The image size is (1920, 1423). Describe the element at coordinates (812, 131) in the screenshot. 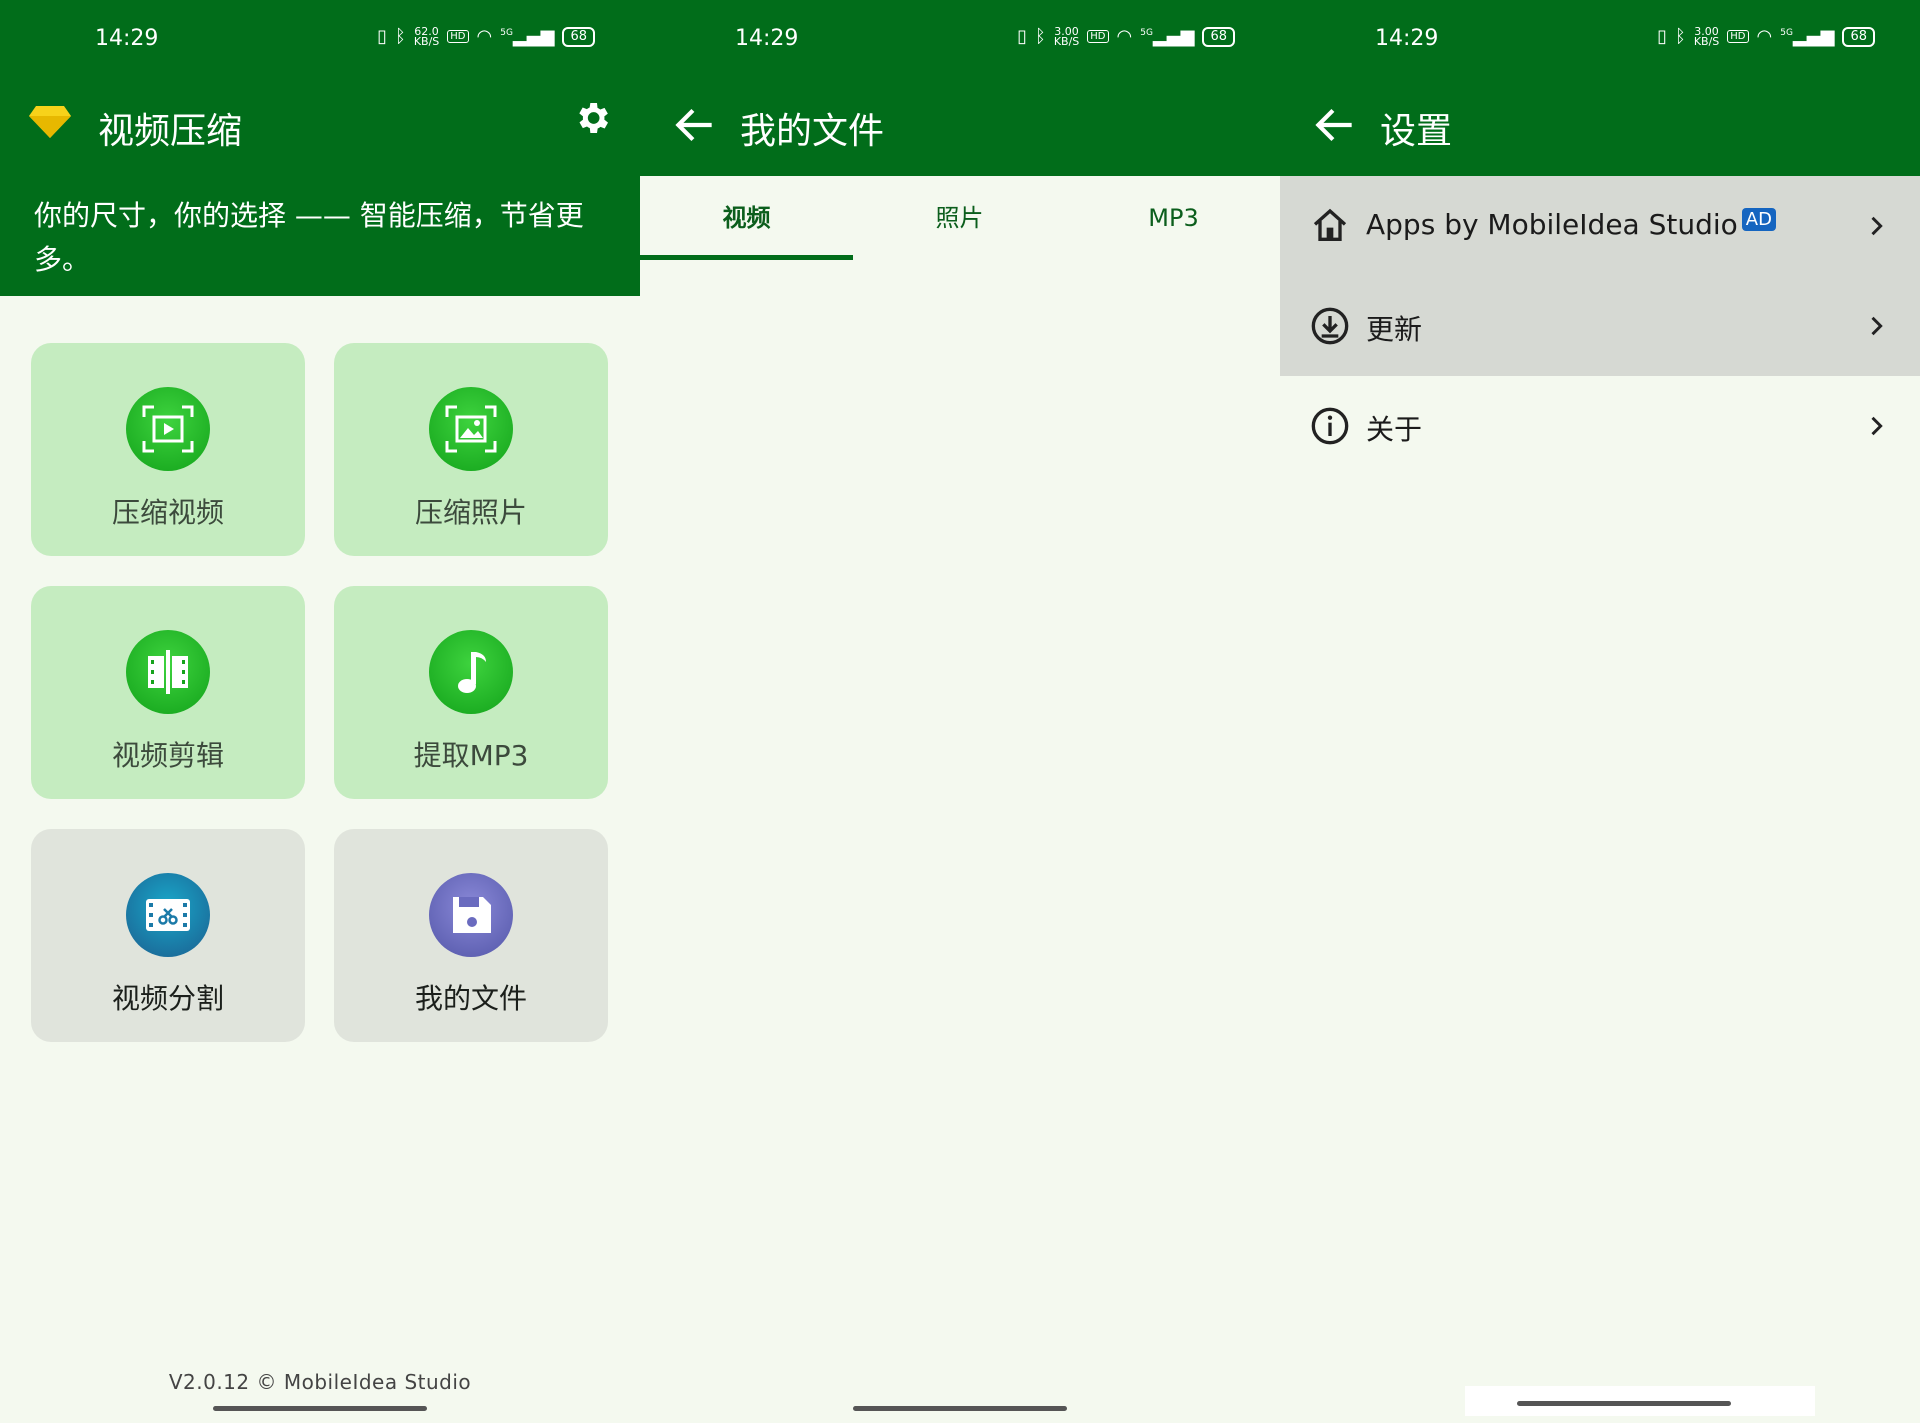

I see `page-title: 我的文件` at that location.